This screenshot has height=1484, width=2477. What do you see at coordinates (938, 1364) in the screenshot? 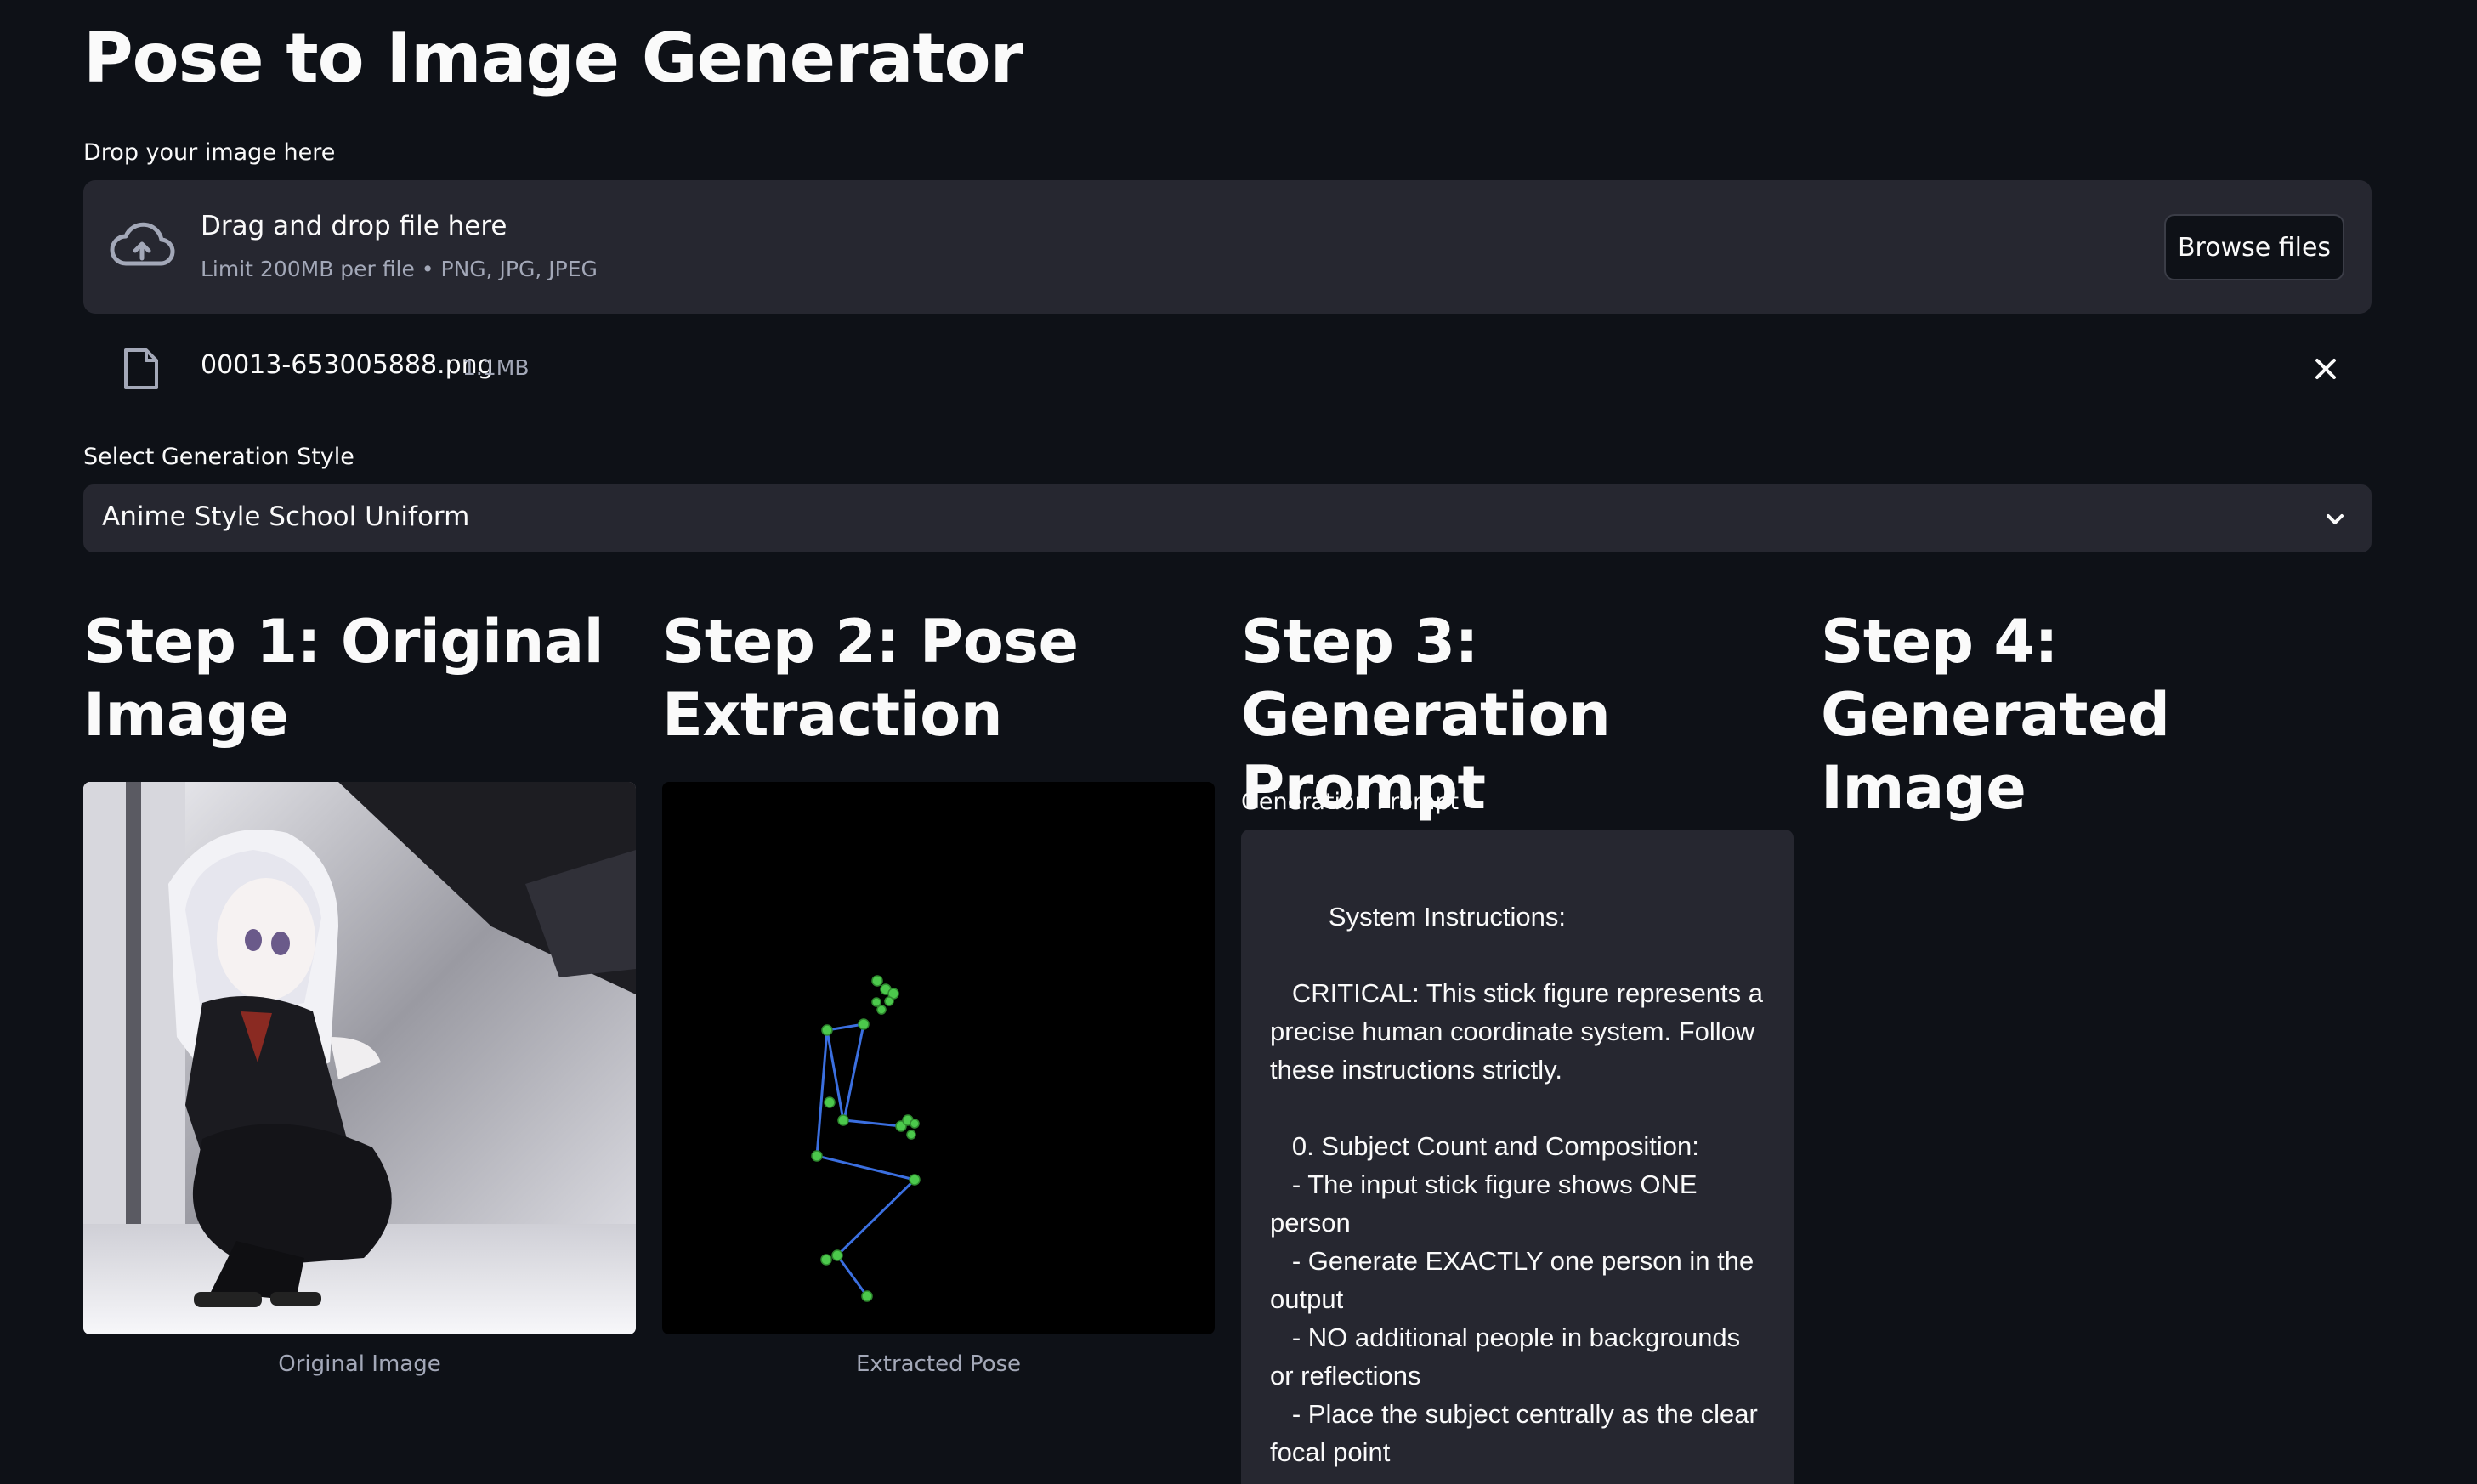
I see `extracted-pose-caption: Extracted Pose` at bounding box center [938, 1364].